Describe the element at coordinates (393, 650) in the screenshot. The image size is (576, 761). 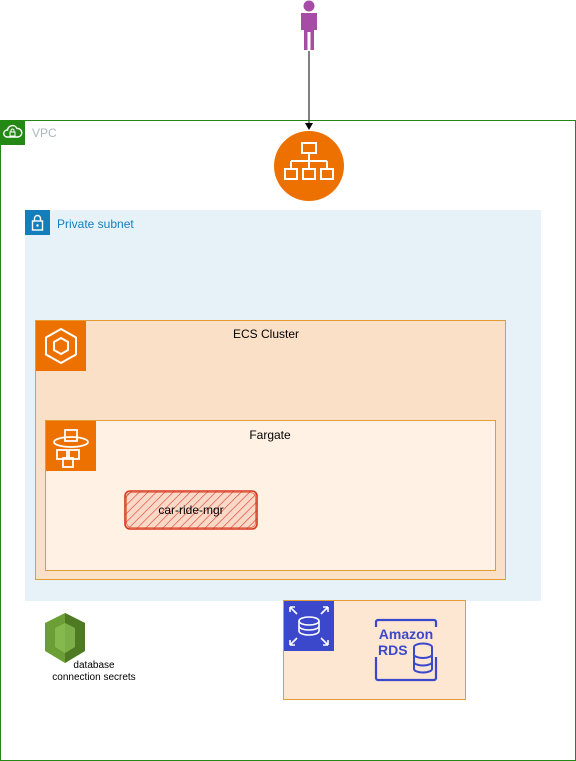
I see `rds-logo-line2: RDS` at that location.